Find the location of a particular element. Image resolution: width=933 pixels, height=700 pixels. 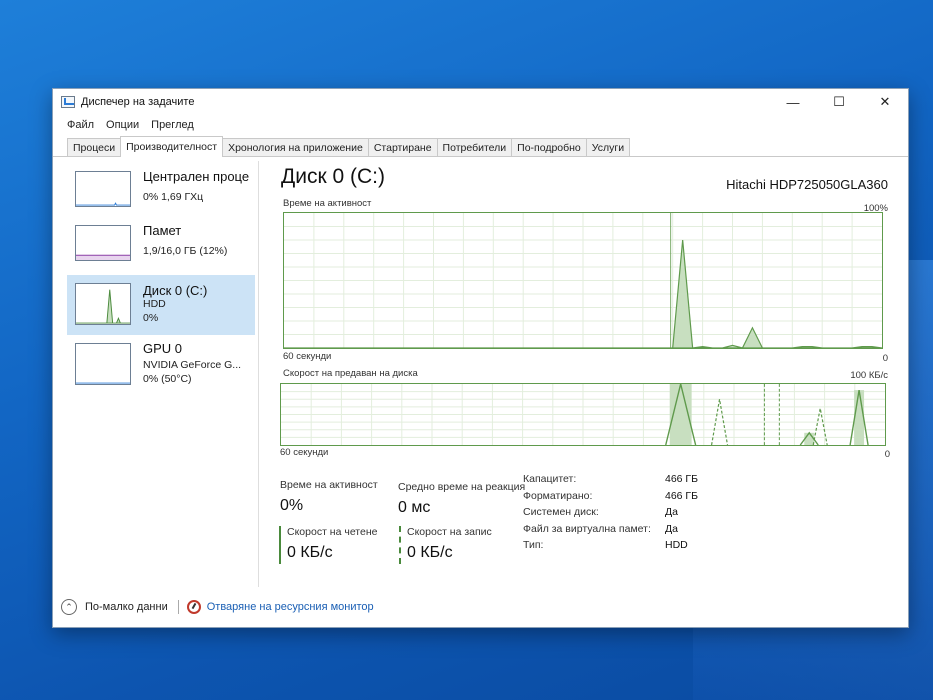

tab-users: Потребители is located at coordinates (474, 147).